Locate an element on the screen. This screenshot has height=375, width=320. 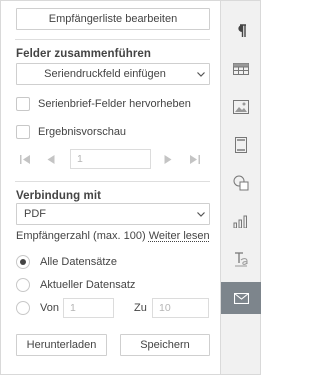
image-icon is located at coordinates (241, 107).